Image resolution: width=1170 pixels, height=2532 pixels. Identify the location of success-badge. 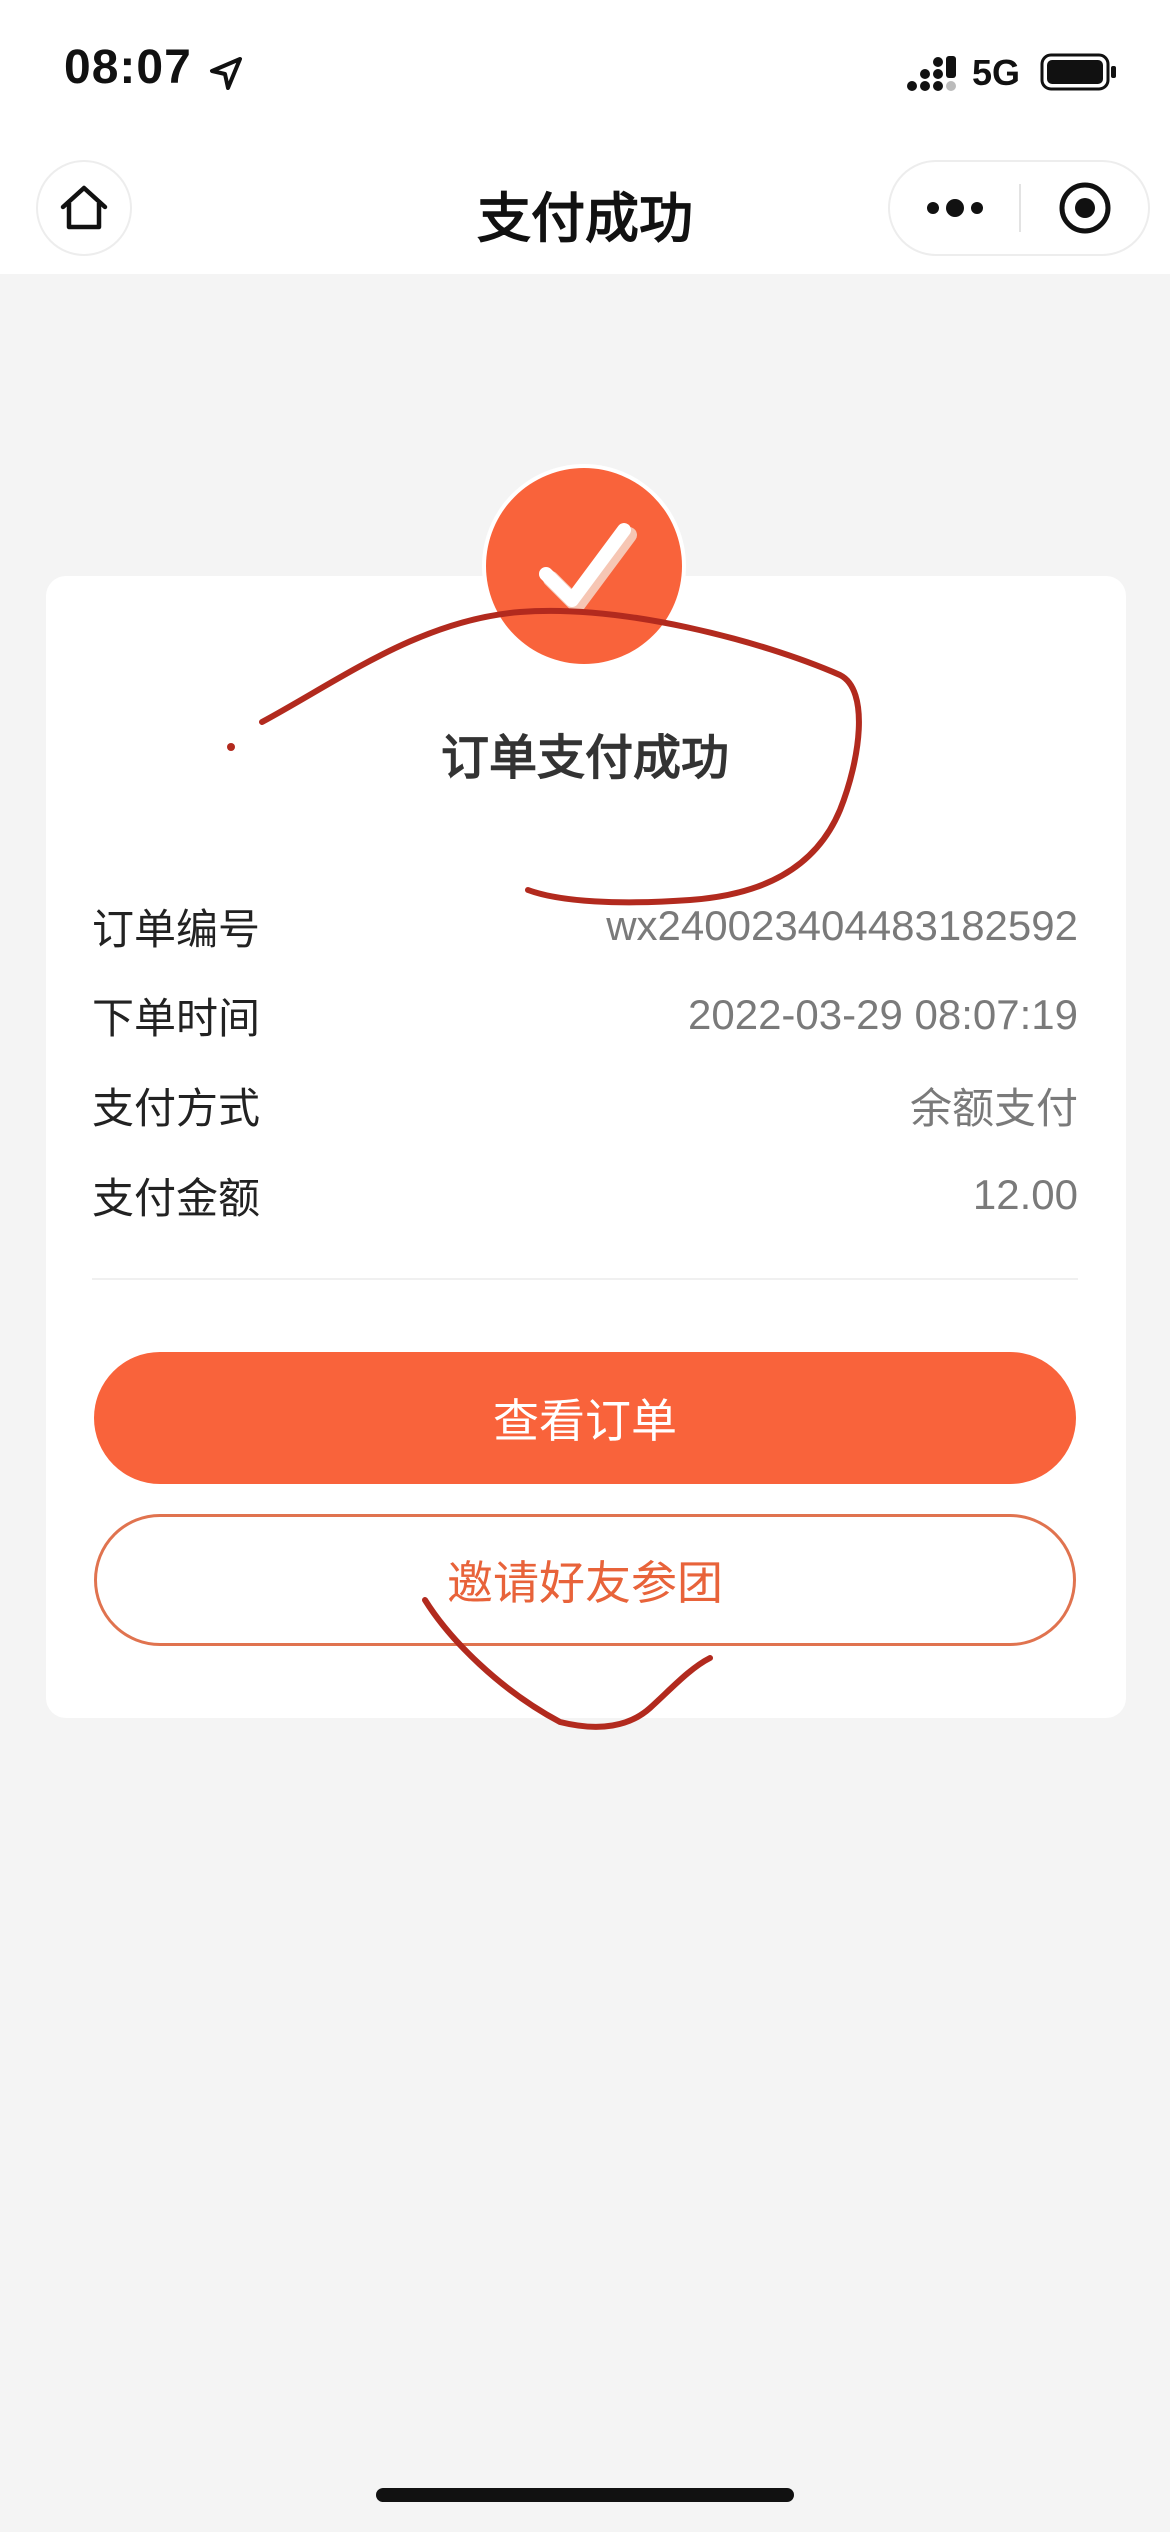
(584, 566).